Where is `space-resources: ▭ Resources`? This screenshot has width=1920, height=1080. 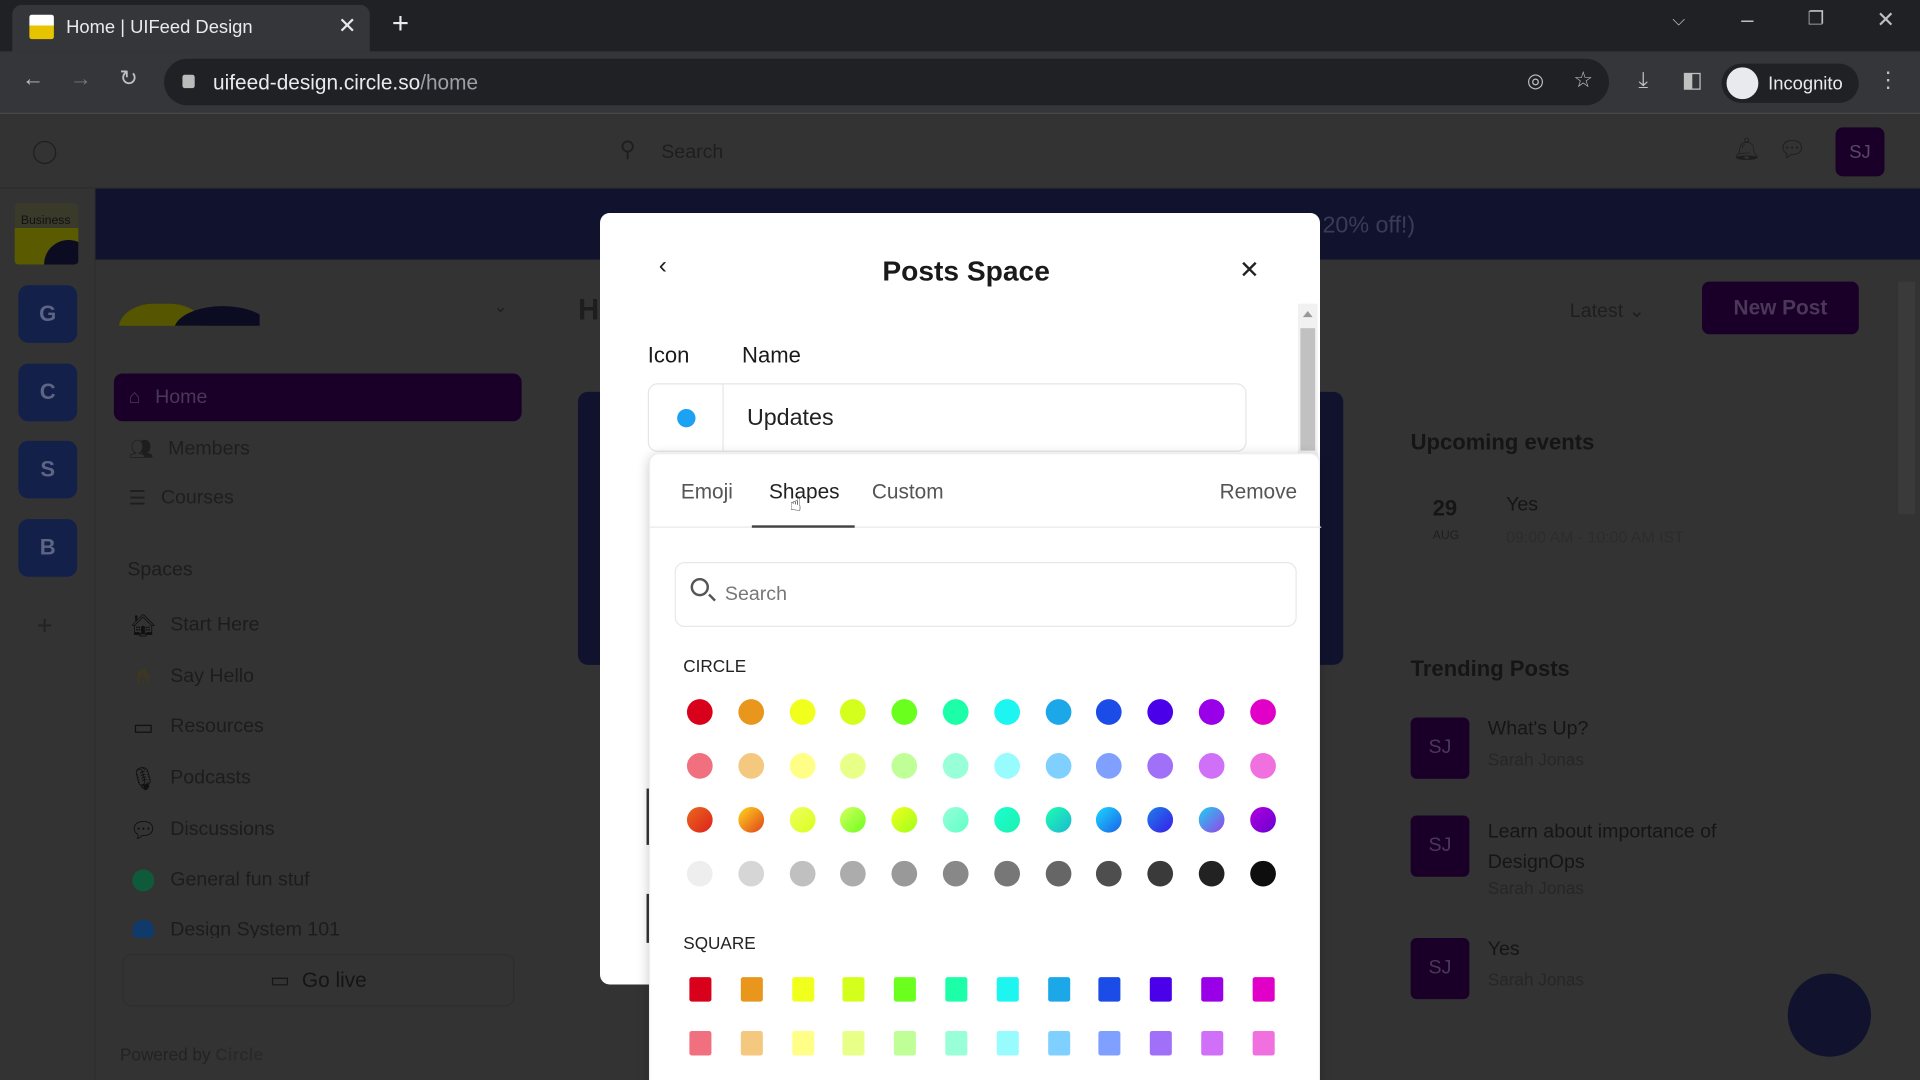 space-resources: ▭ Resources is located at coordinates (196, 727).